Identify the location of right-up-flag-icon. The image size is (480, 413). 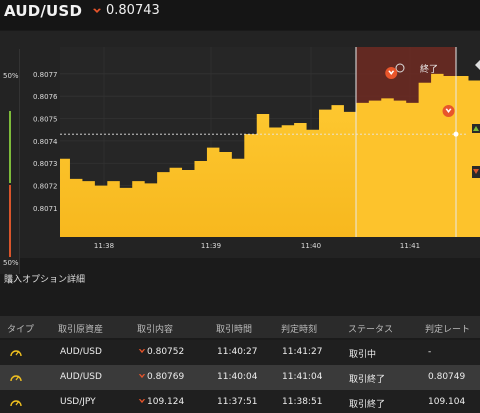
(476, 128).